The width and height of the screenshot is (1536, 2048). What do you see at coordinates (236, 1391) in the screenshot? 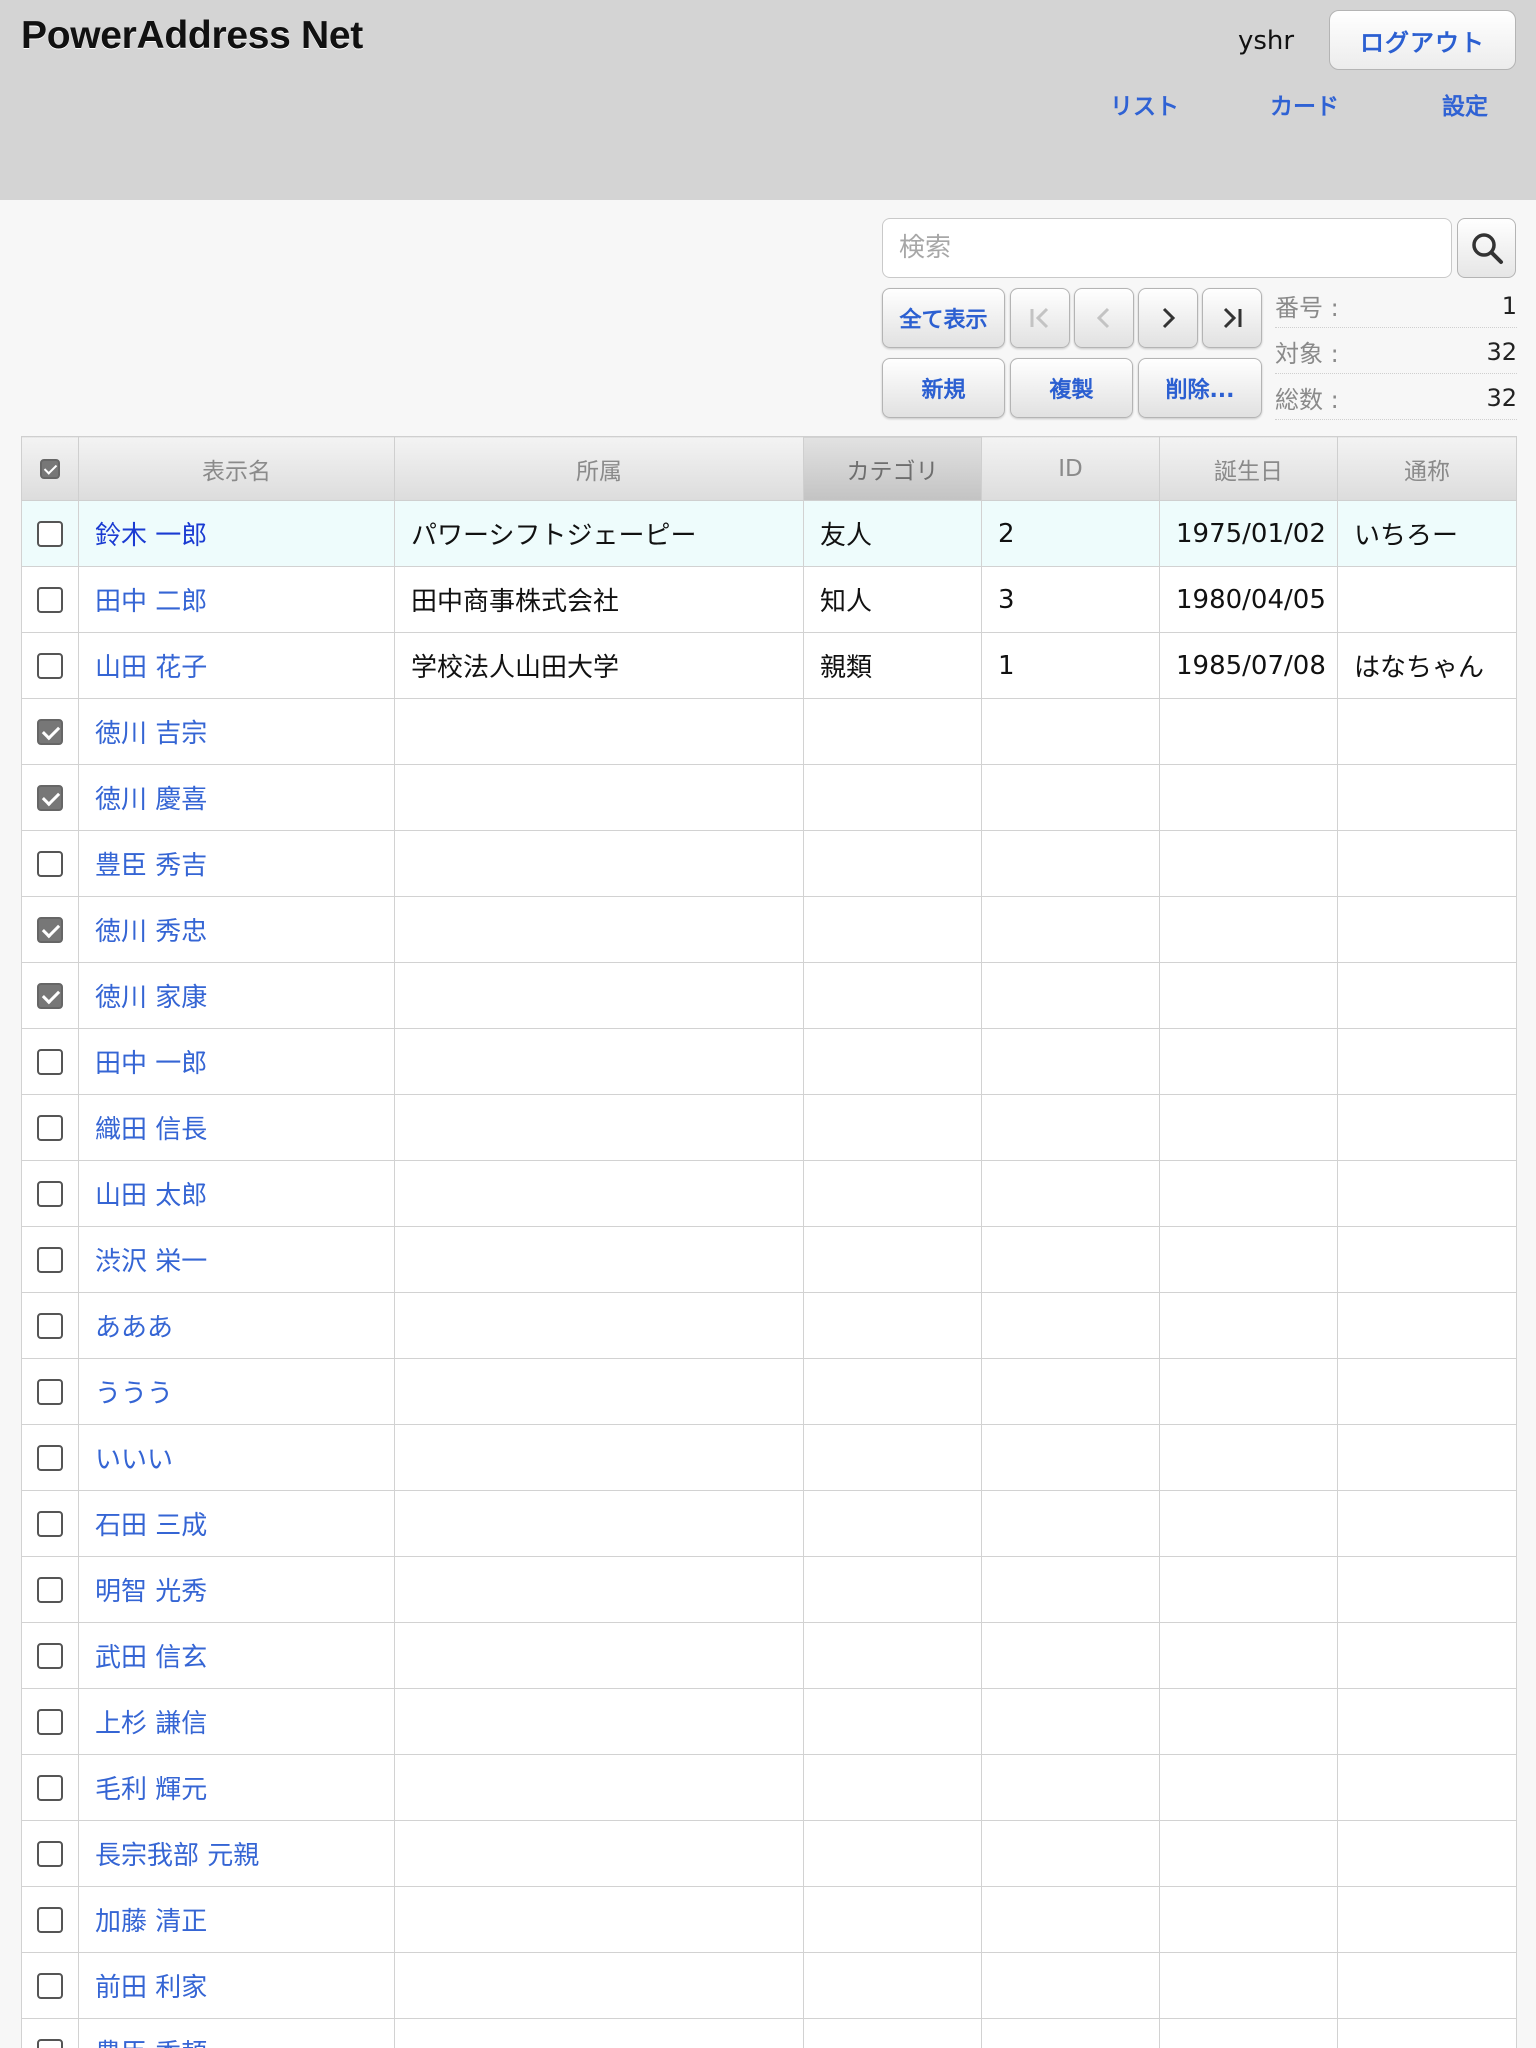
I see `display-name-cell: ううう` at bounding box center [236, 1391].